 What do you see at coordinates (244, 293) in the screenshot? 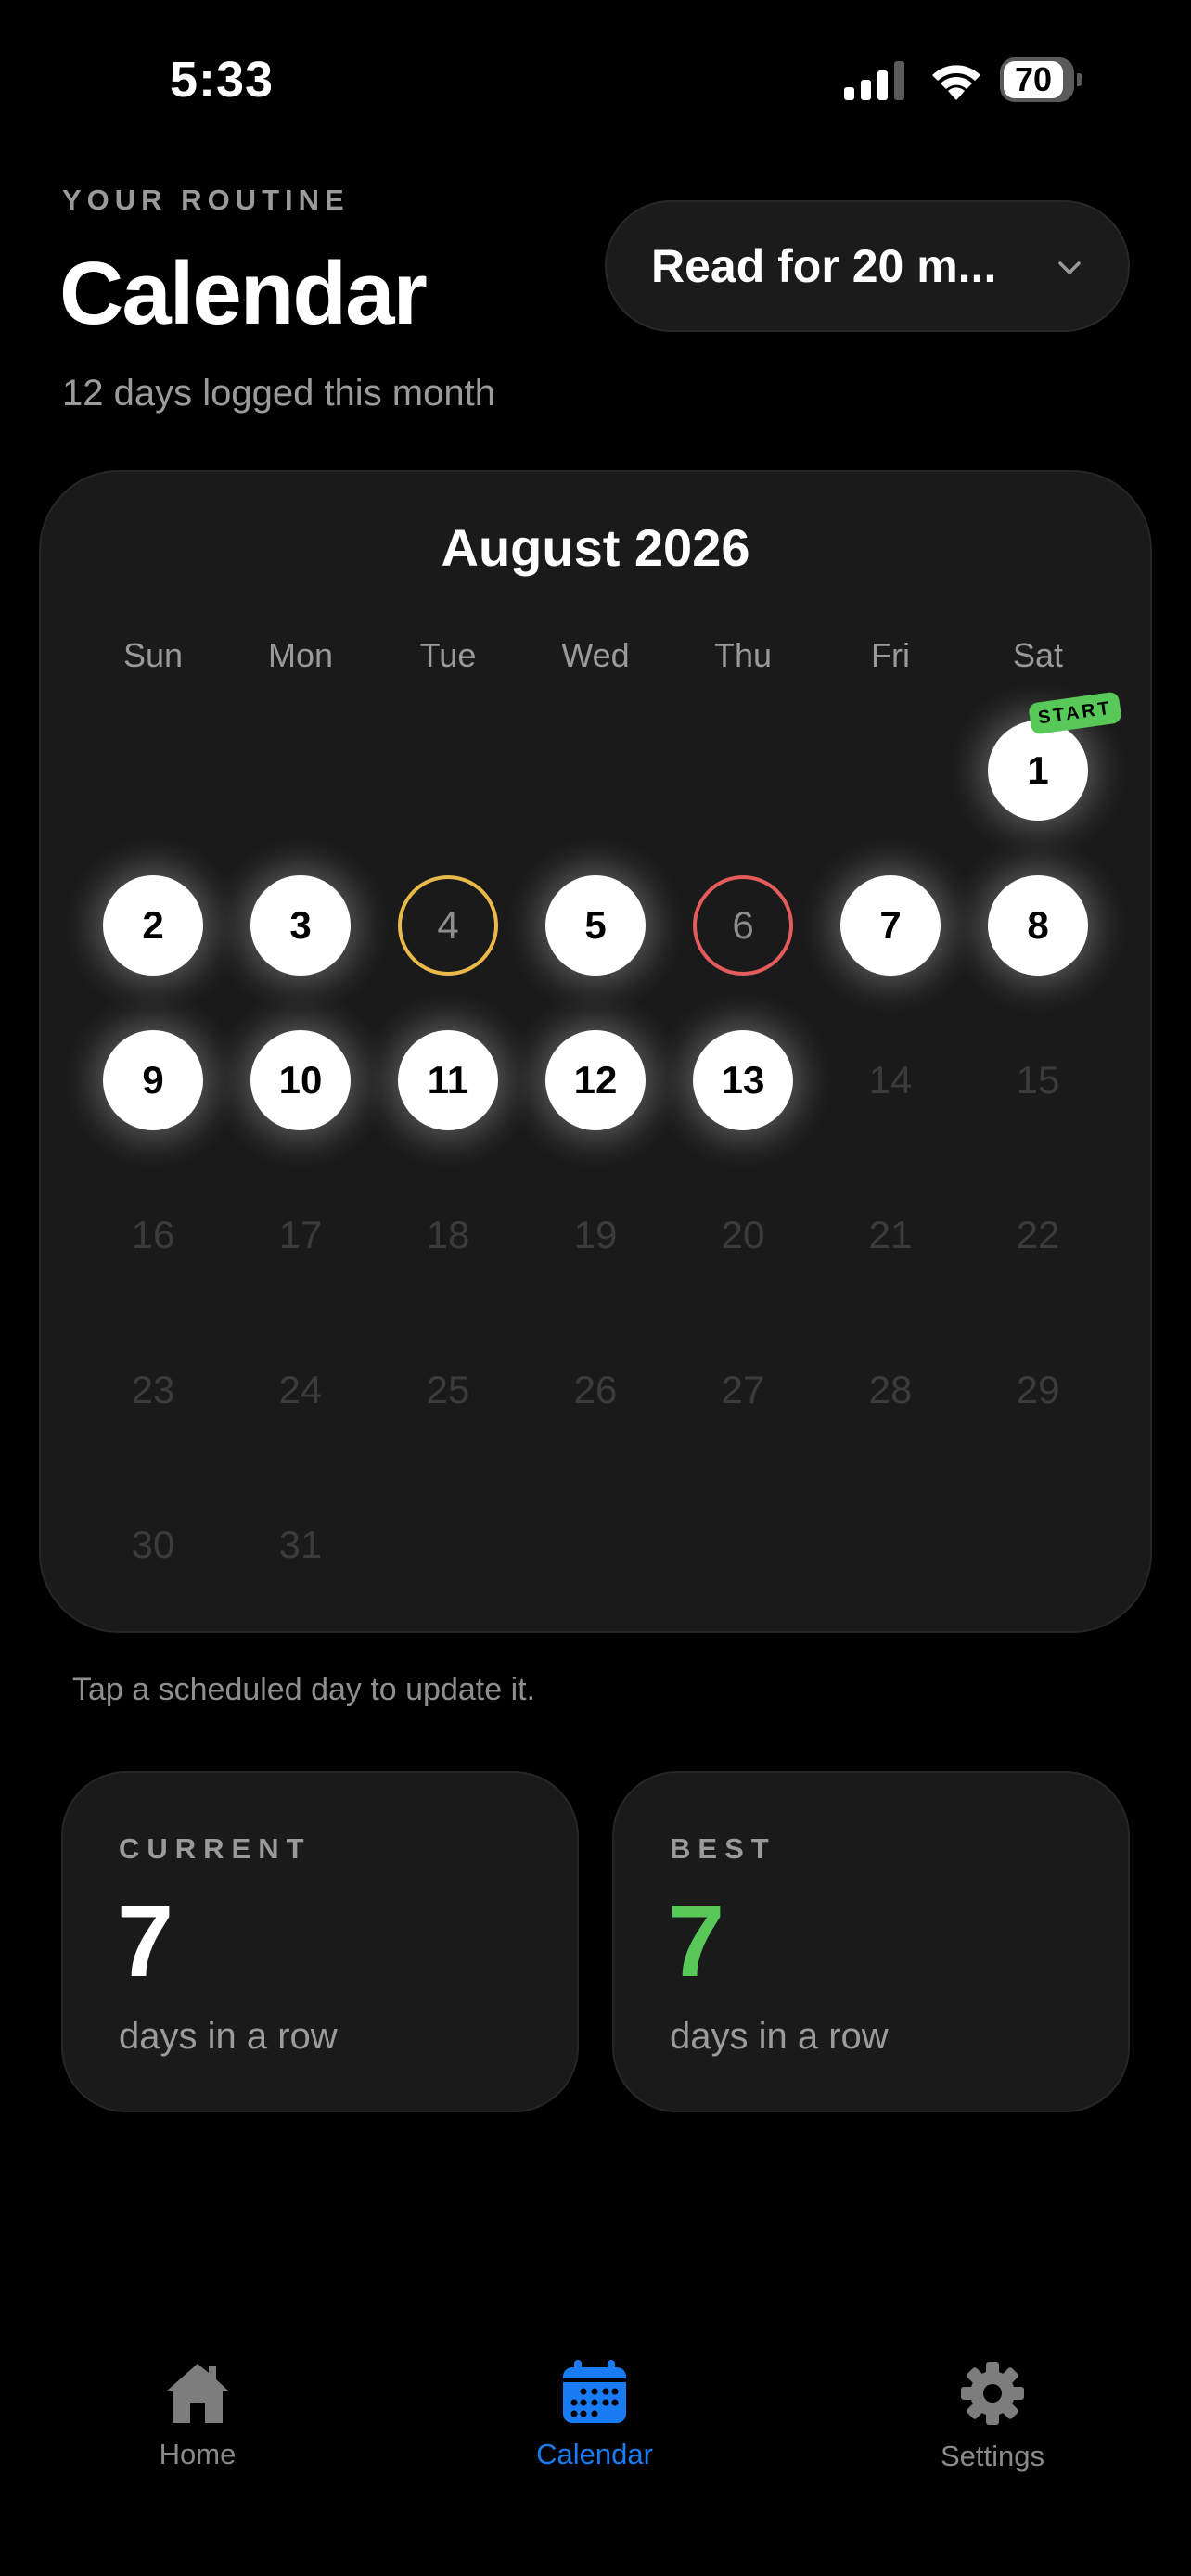
I see `page-title: Calendar` at bounding box center [244, 293].